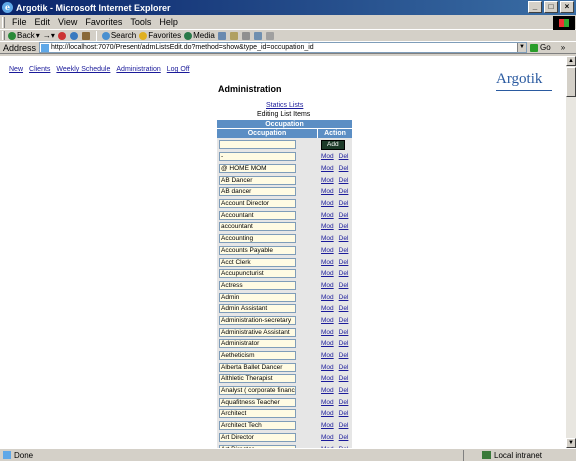  What do you see at coordinates (246, 35) in the screenshot?
I see `print-button` at bounding box center [246, 35].